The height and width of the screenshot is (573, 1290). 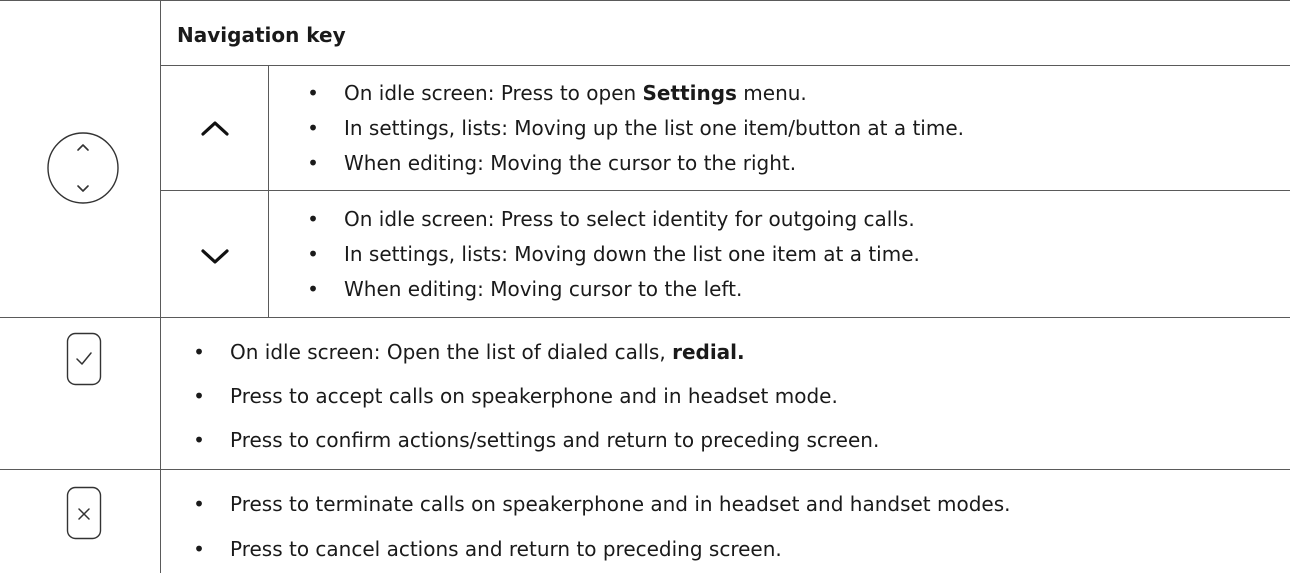 What do you see at coordinates (725, 190) in the screenshot?
I see `rule-up-down` at bounding box center [725, 190].